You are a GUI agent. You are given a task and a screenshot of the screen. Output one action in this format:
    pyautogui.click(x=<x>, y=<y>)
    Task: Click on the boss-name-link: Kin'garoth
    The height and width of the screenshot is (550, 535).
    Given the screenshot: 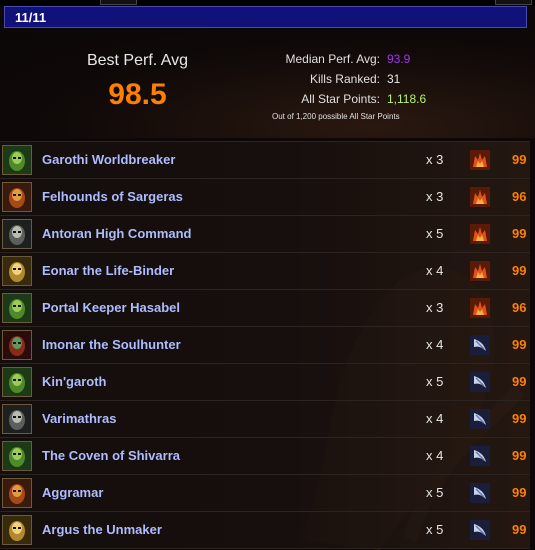 What is the action you would take?
    pyautogui.click(x=74, y=381)
    